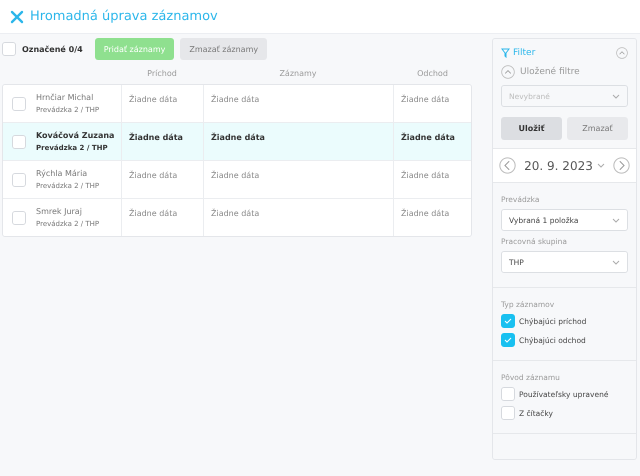 Image resolution: width=640 pixels, height=476 pixels. Describe the element at coordinates (505, 53) in the screenshot. I see `funnel-icon` at that location.